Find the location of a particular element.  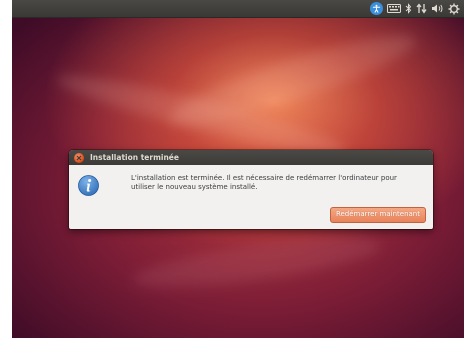

keyboard-indicator is located at coordinates (394, 8).